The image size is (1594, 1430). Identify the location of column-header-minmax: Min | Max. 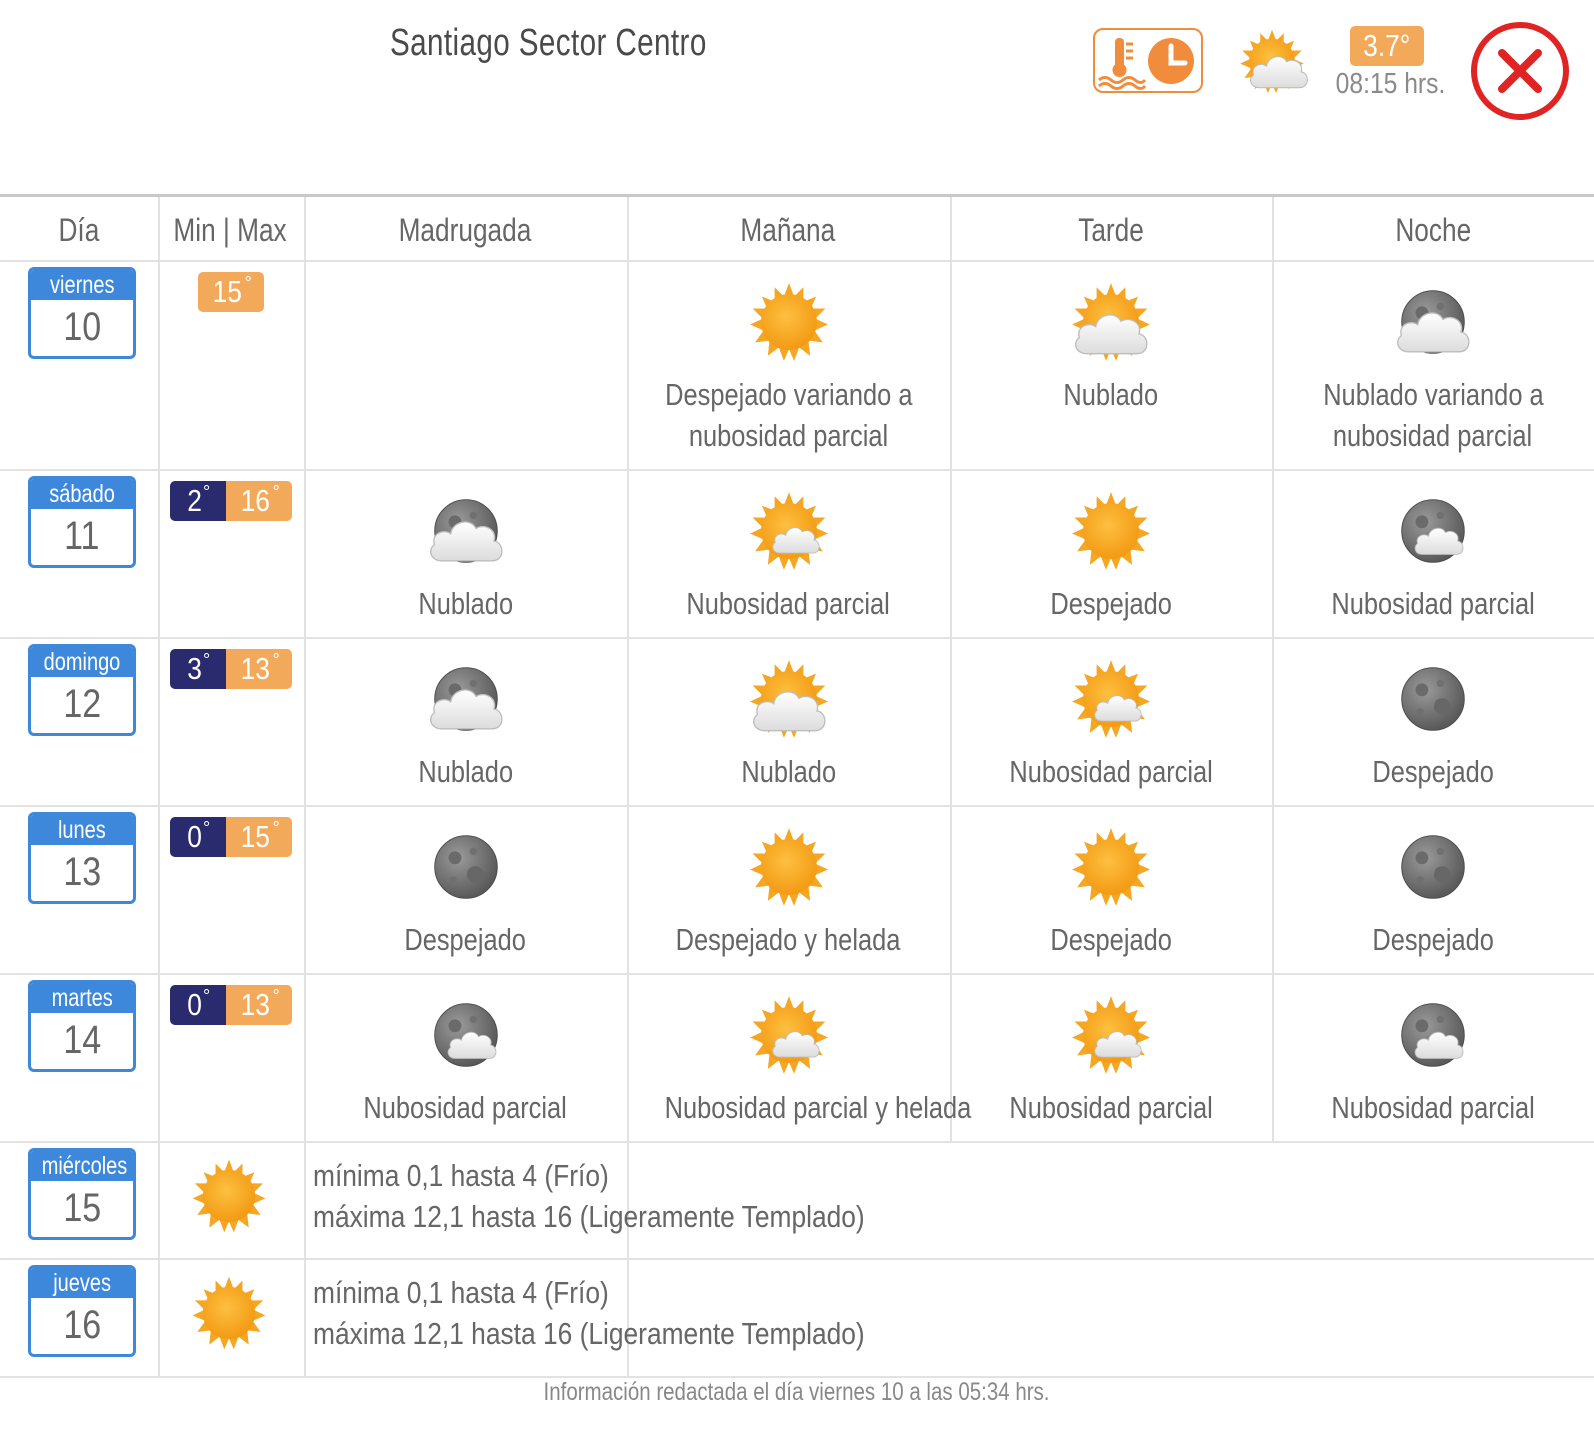
(230, 230).